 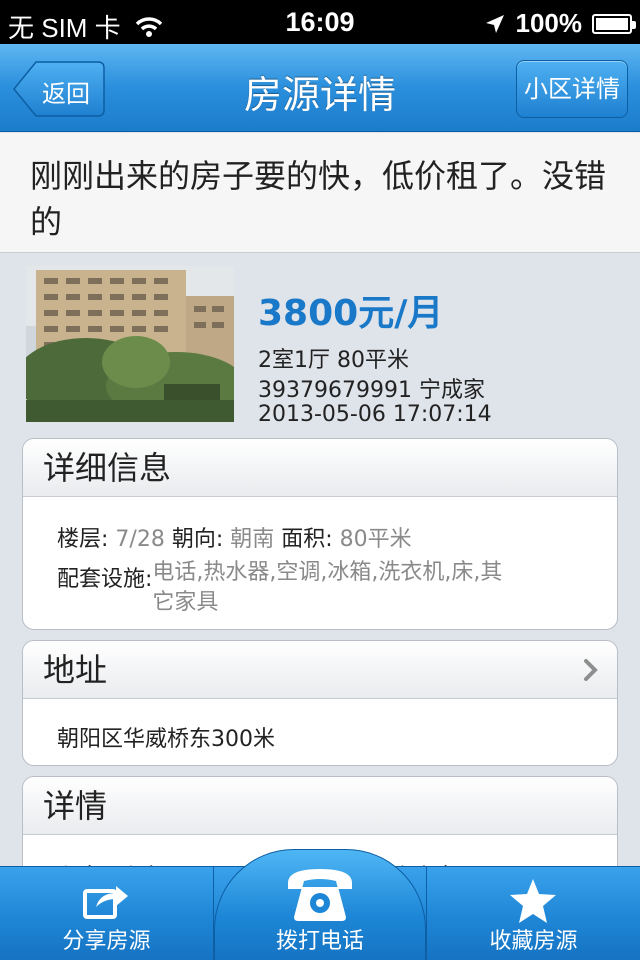 What do you see at coordinates (327, 572) in the screenshot?
I see `facilities-line-1: 电话,热水器,空调,冰箱,洗衣机,床,其` at bounding box center [327, 572].